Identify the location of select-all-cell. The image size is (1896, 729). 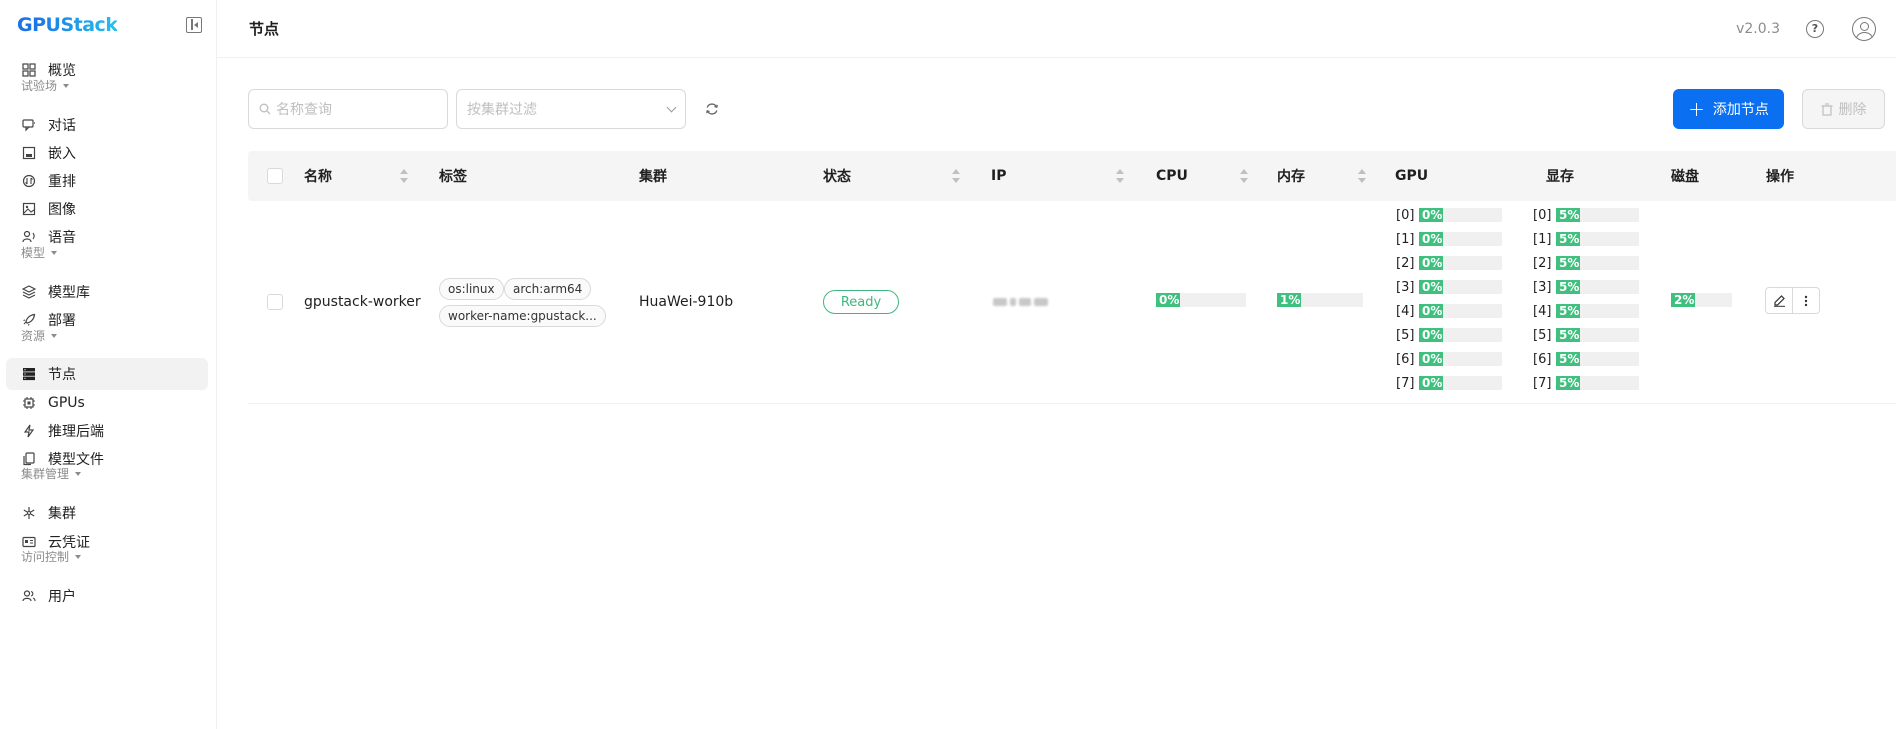
(275, 176).